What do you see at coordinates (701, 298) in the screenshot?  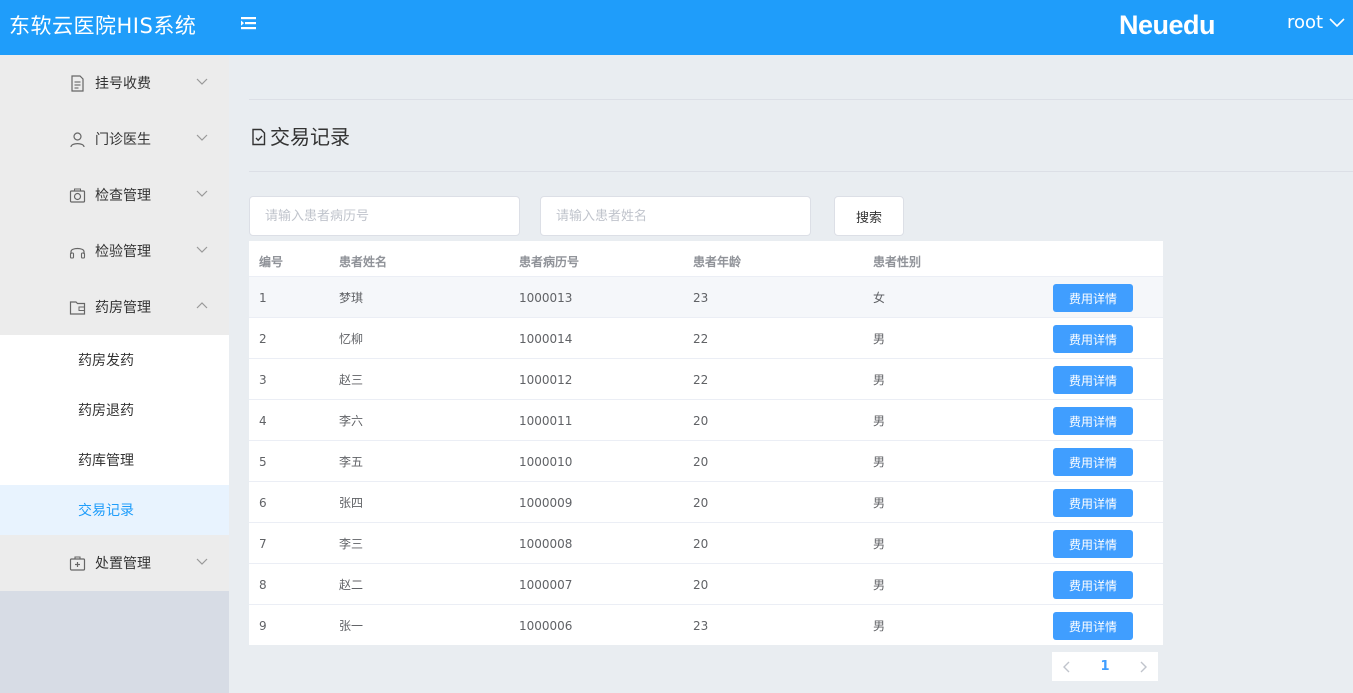 I see `cell-age: 23` at bounding box center [701, 298].